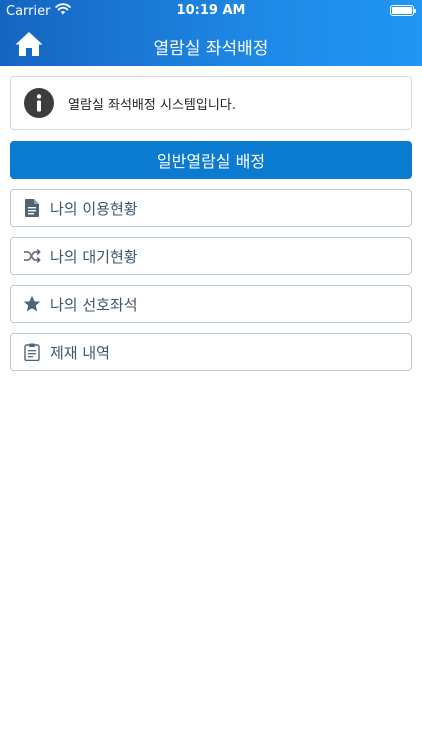 The height and width of the screenshot is (750, 422). What do you see at coordinates (211, 304) in the screenshot?
I see `menu-item-my-preferred-seats: 나의 선호좌석` at bounding box center [211, 304].